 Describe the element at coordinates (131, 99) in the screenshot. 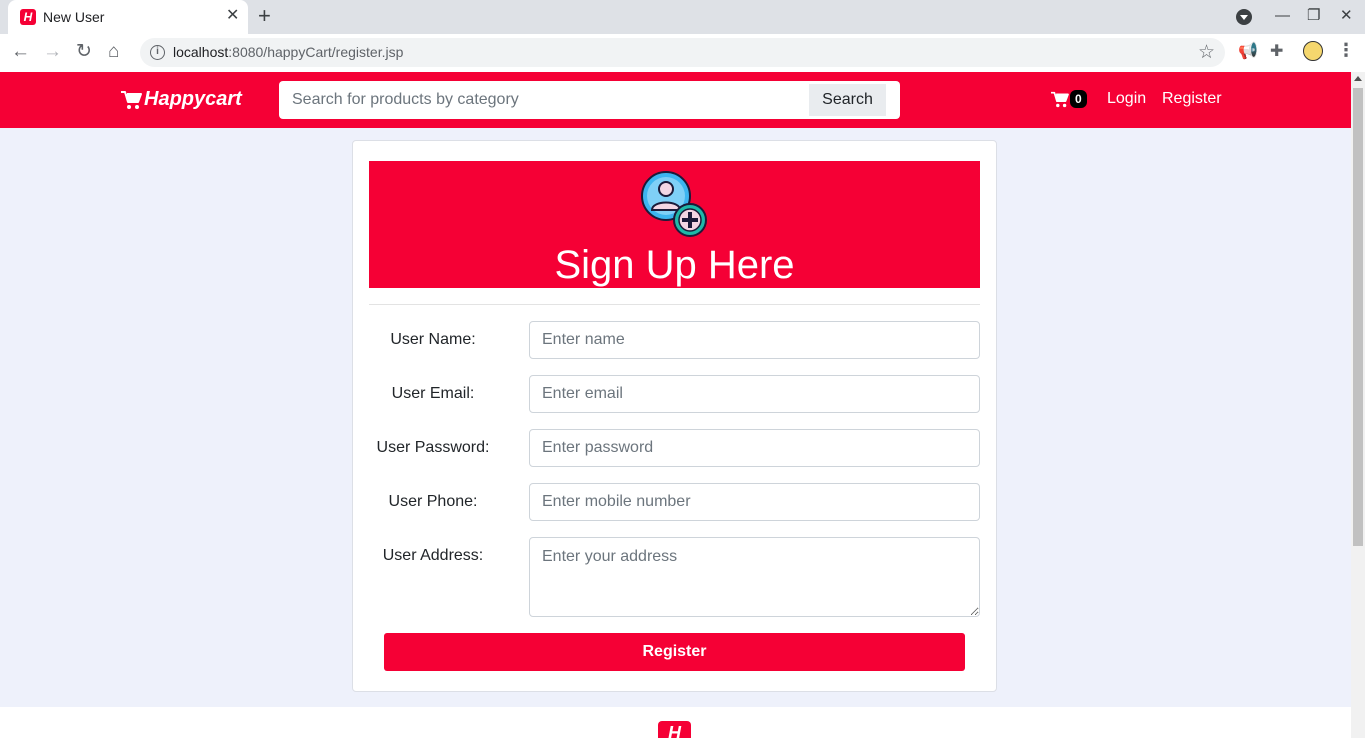

I see `cart-logo-icon` at that location.